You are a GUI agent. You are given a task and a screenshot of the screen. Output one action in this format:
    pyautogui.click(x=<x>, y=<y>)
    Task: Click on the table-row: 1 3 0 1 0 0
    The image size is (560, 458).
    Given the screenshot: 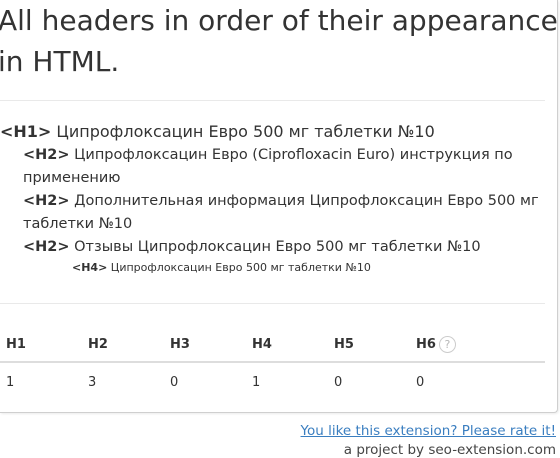 What is the action you would take?
    pyautogui.click(x=272, y=381)
    